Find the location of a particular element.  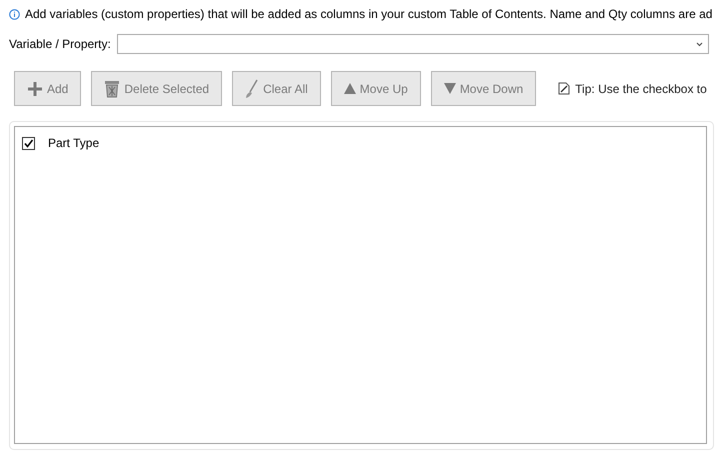

up-triangle-icon is located at coordinates (350, 88).